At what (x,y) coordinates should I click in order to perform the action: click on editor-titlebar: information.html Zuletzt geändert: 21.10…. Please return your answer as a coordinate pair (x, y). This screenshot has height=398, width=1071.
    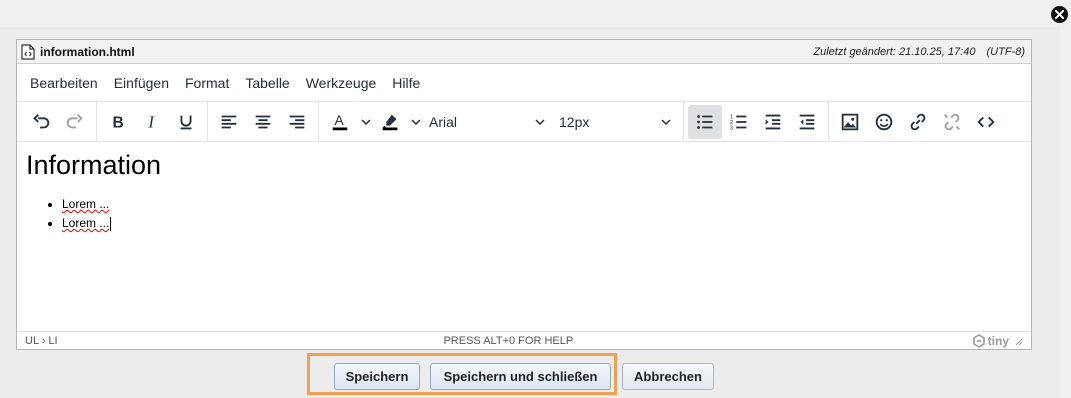
    Looking at the image, I should click on (524, 52).